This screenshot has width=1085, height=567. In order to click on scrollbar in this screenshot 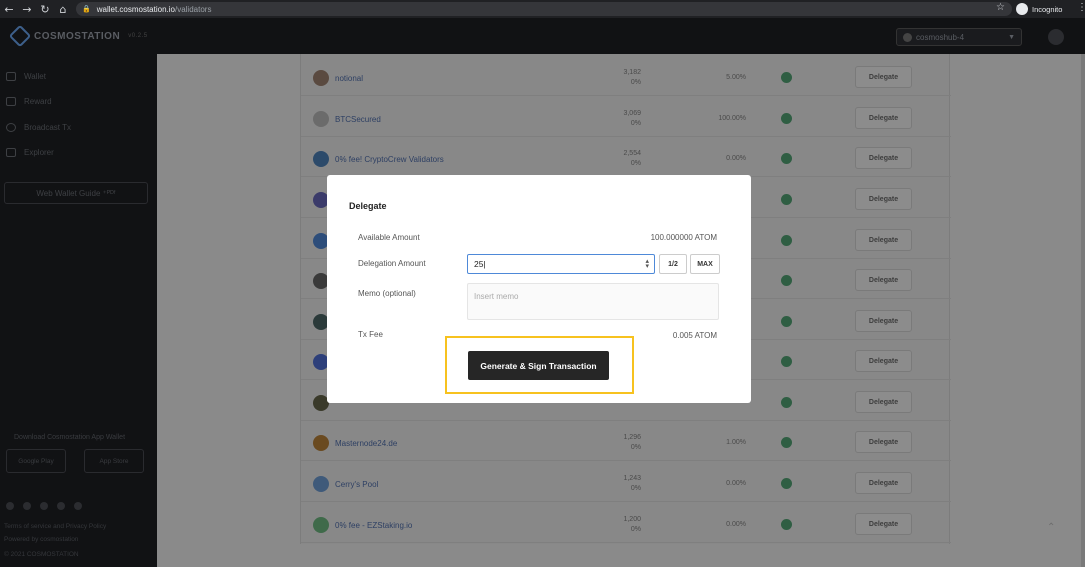, I will do `click(1083, 310)`.